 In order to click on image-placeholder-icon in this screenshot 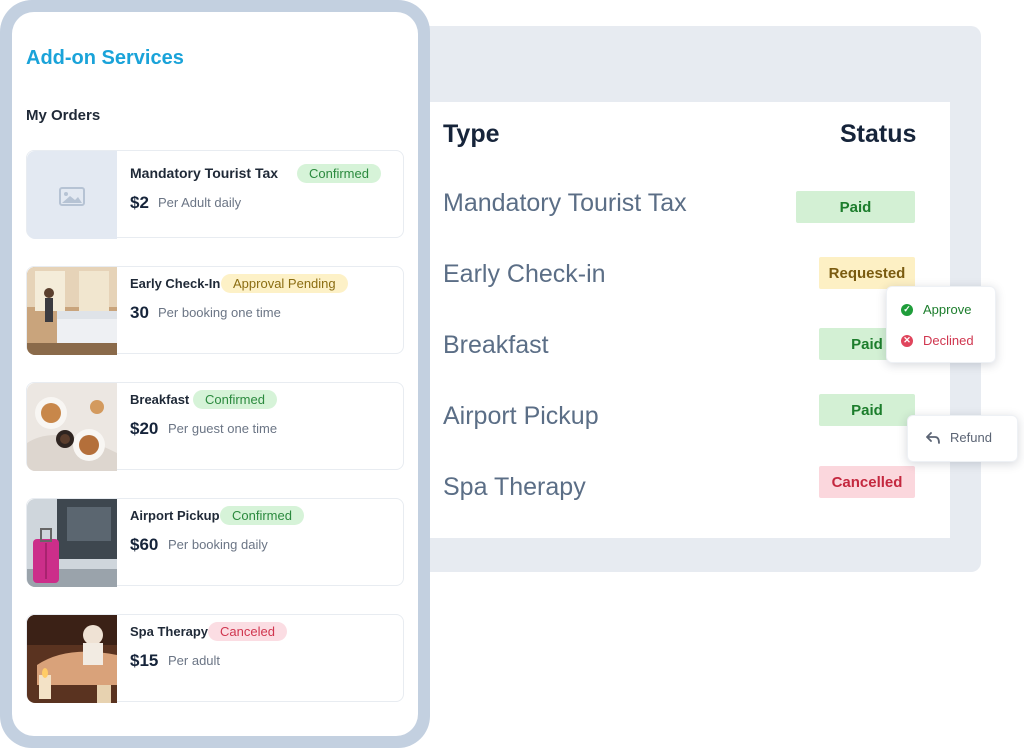, I will do `click(72, 195)`.